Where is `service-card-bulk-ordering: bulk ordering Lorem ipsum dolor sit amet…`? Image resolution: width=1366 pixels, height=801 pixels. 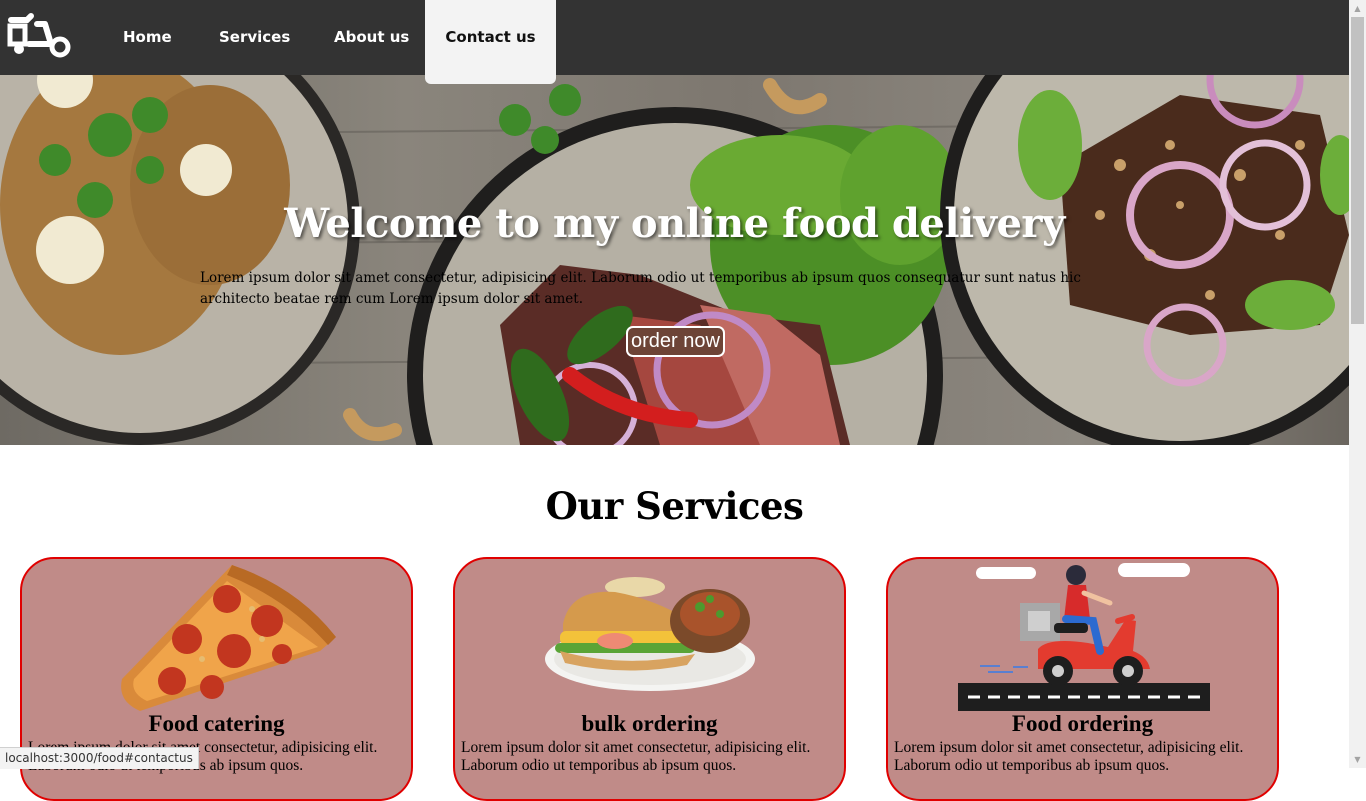 service-card-bulk-ordering: bulk ordering Lorem ipsum dolor sit amet… is located at coordinates (649, 679).